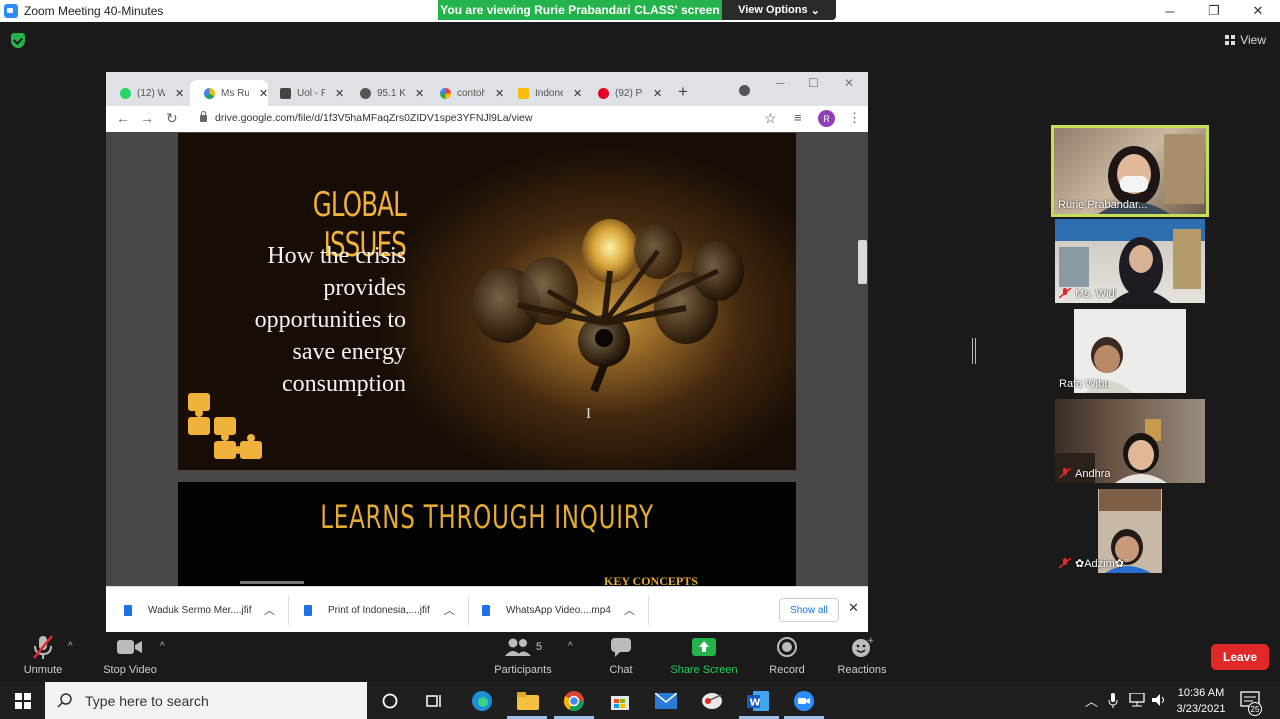 This screenshot has width=1280, height=719. Describe the element at coordinates (147, 118) in the screenshot. I see `forward-icon: →` at that location.